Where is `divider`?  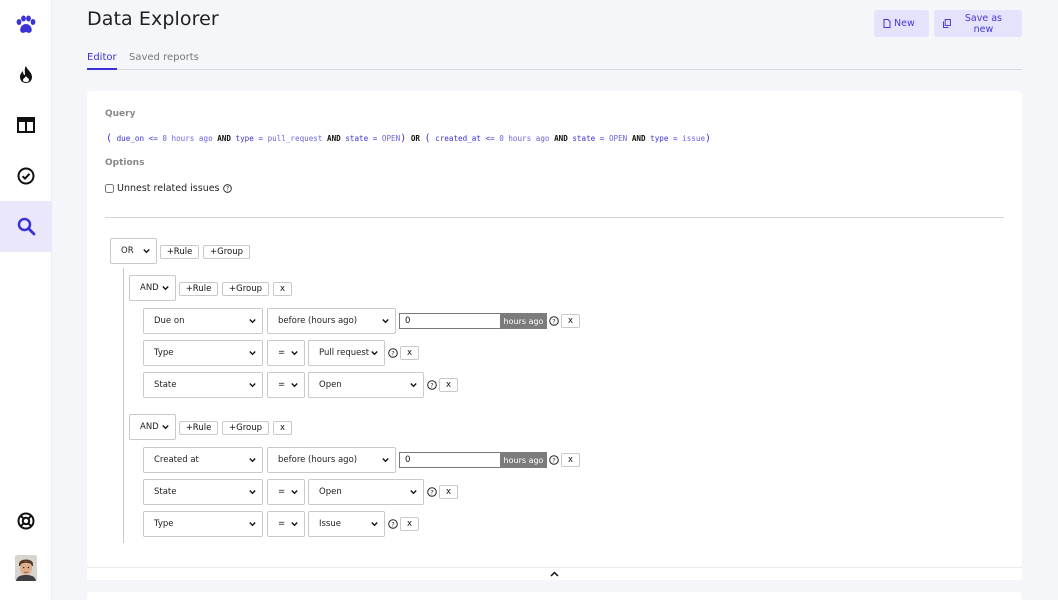
divider is located at coordinates (554, 217).